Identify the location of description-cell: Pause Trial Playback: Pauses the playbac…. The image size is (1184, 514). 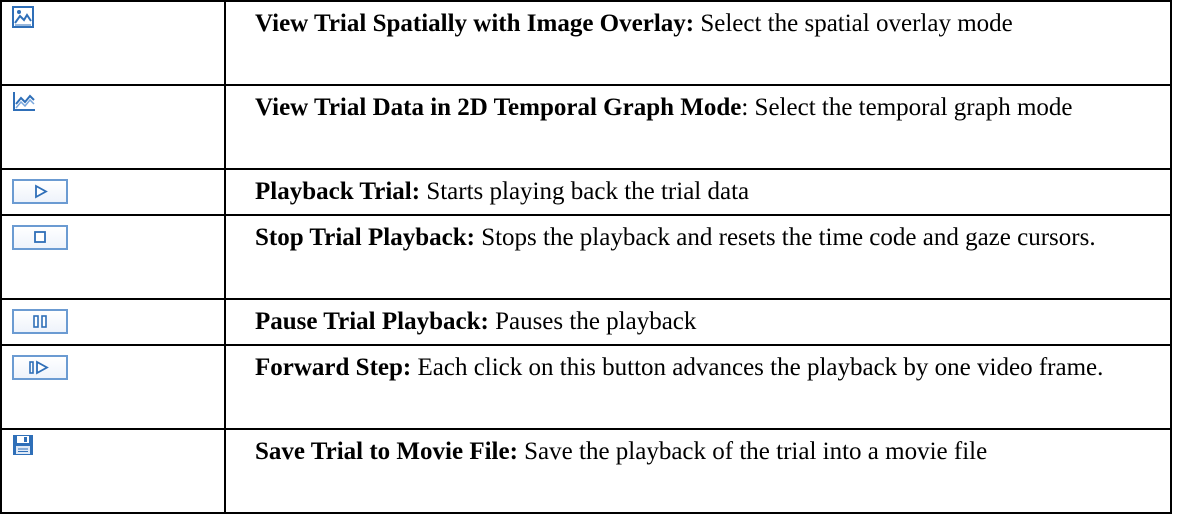
(698, 322).